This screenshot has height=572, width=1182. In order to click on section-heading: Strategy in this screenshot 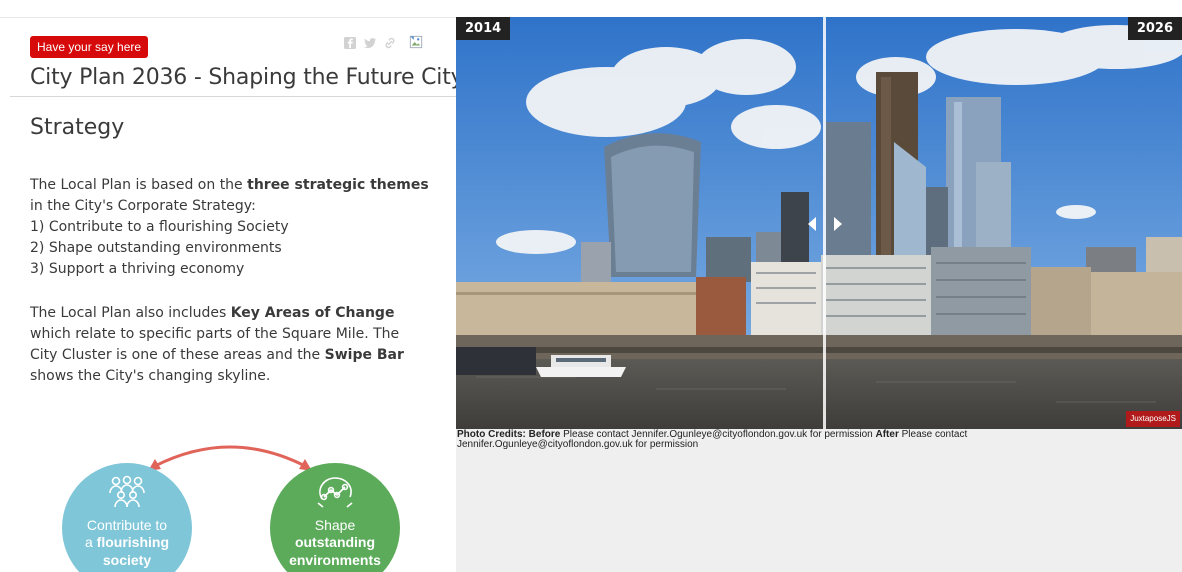, I will do `click(77, 127)`.